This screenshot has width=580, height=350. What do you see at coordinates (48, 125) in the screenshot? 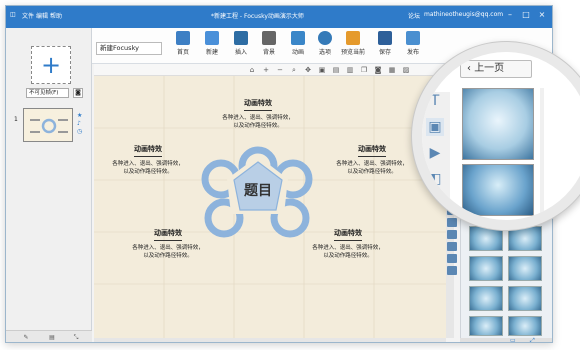
I see `slide-thumbnail` at bounding box center [48, 125].